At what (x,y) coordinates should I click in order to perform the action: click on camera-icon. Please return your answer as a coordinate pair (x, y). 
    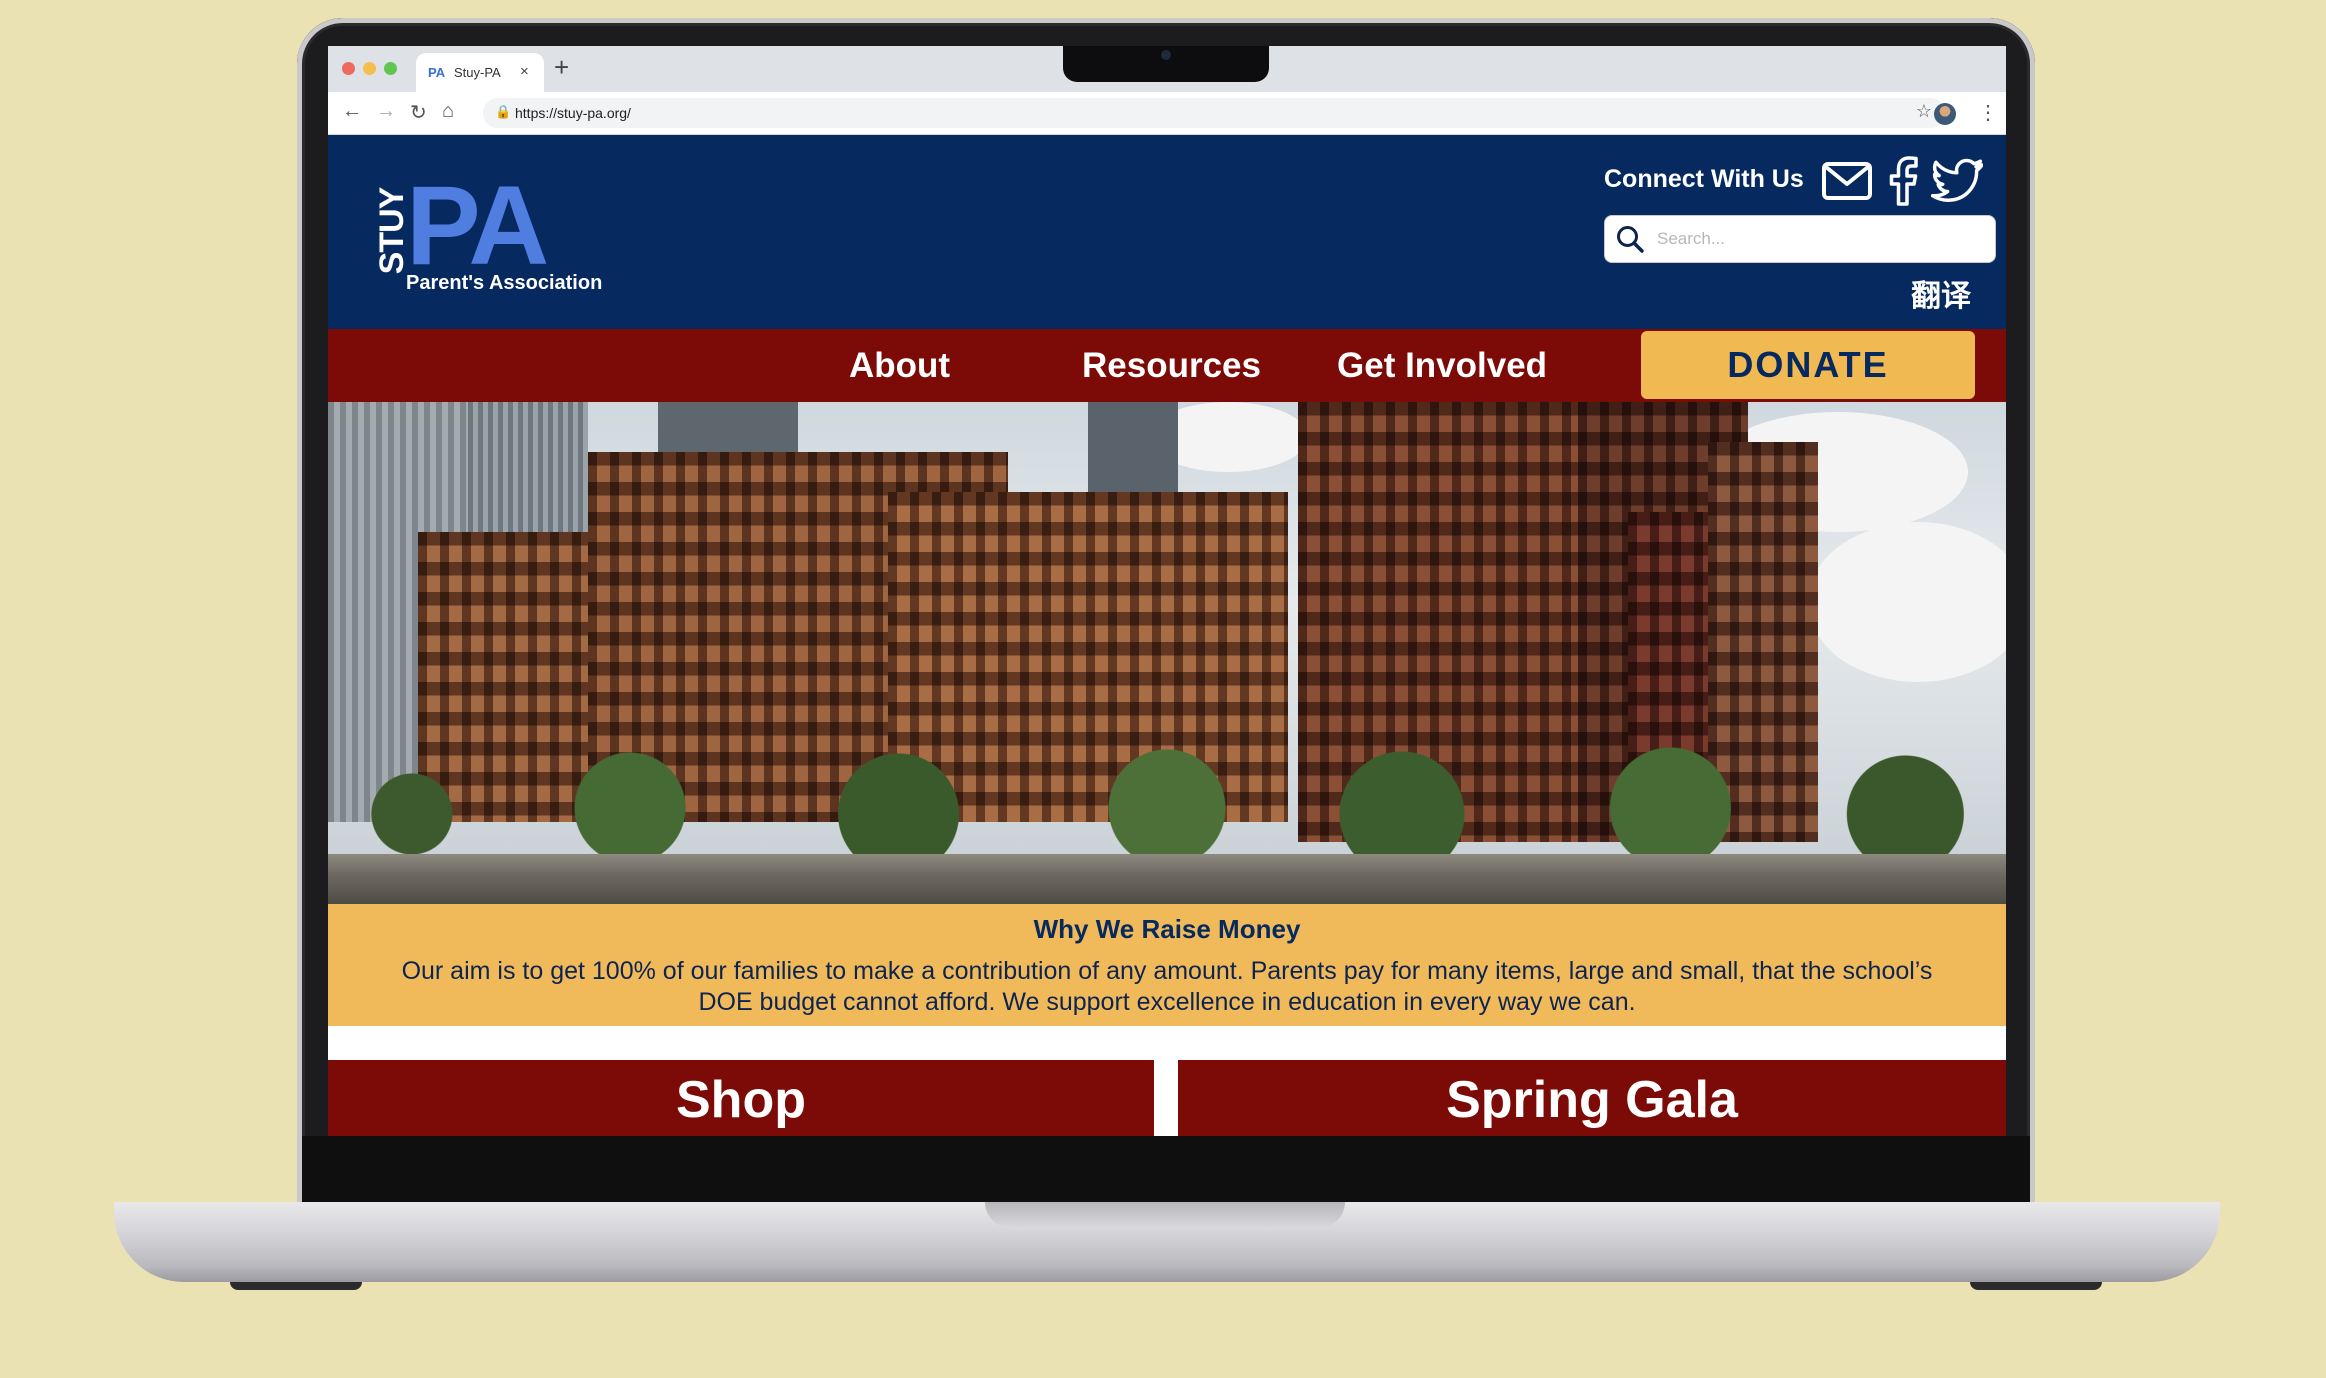
    Looking at the image, I should click on (1166, 55).